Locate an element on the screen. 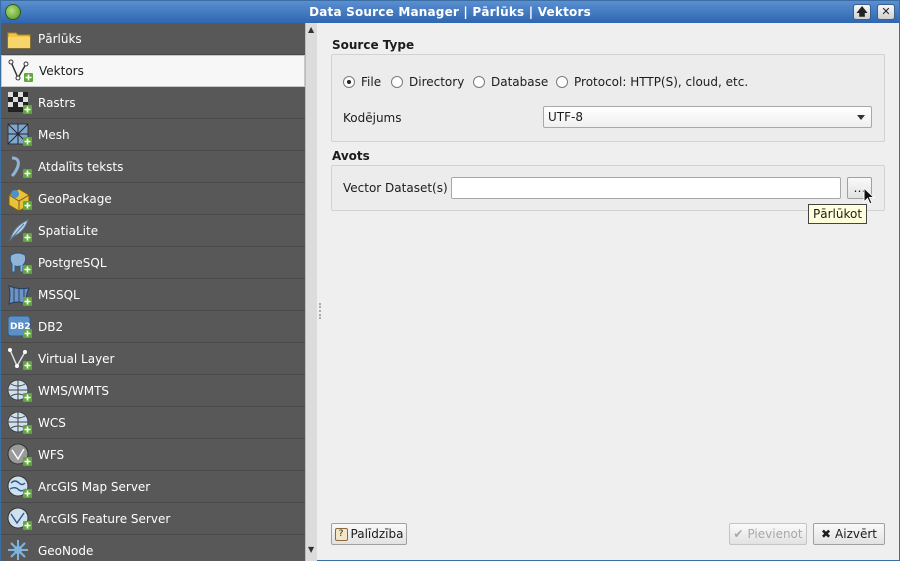  sidebar-item-label: DB2 is located at coordinates (51, 326).